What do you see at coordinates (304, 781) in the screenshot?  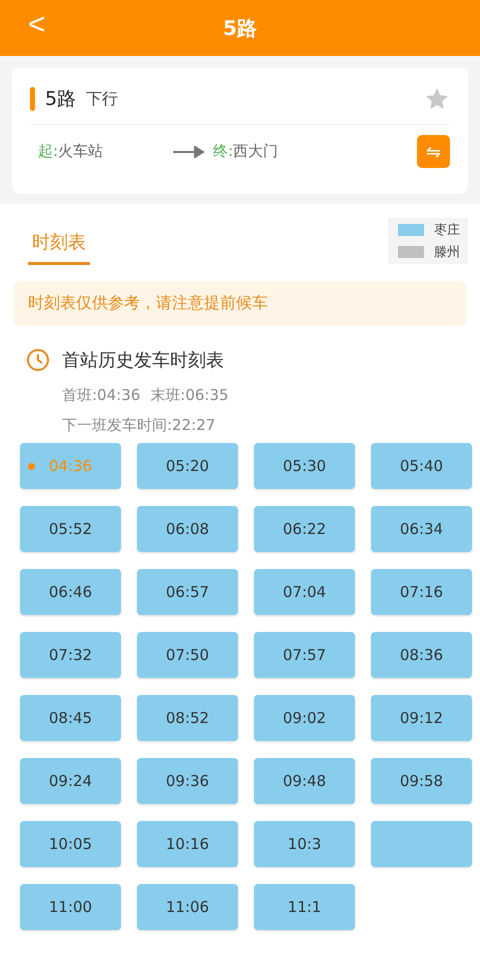 I see `time-slot: 09:48` at bounding box center [304, 781].